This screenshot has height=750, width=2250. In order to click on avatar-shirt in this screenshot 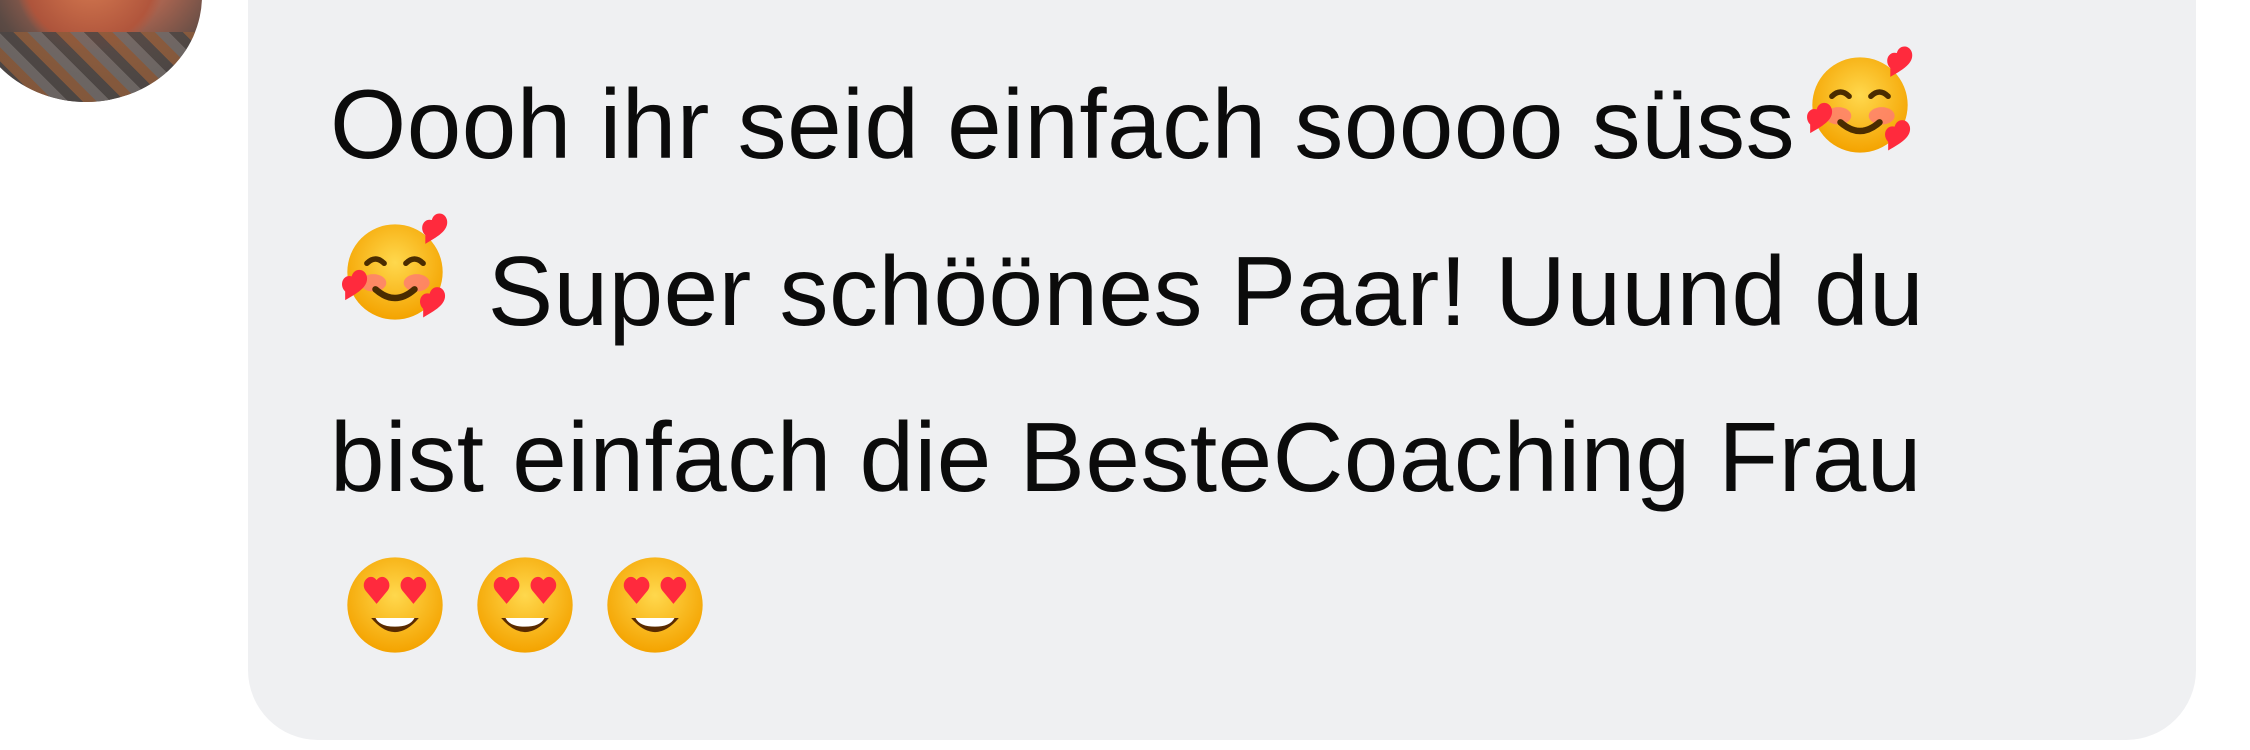, I will do `click(101, 67)`.